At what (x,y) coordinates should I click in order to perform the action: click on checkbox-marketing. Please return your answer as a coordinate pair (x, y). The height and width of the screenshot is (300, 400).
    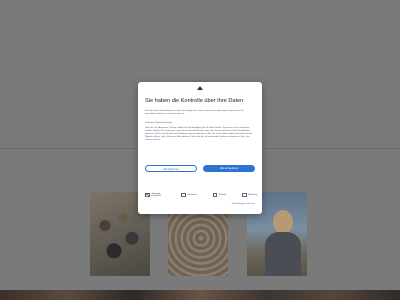
    Looking at the image, I should click on (244, 195).